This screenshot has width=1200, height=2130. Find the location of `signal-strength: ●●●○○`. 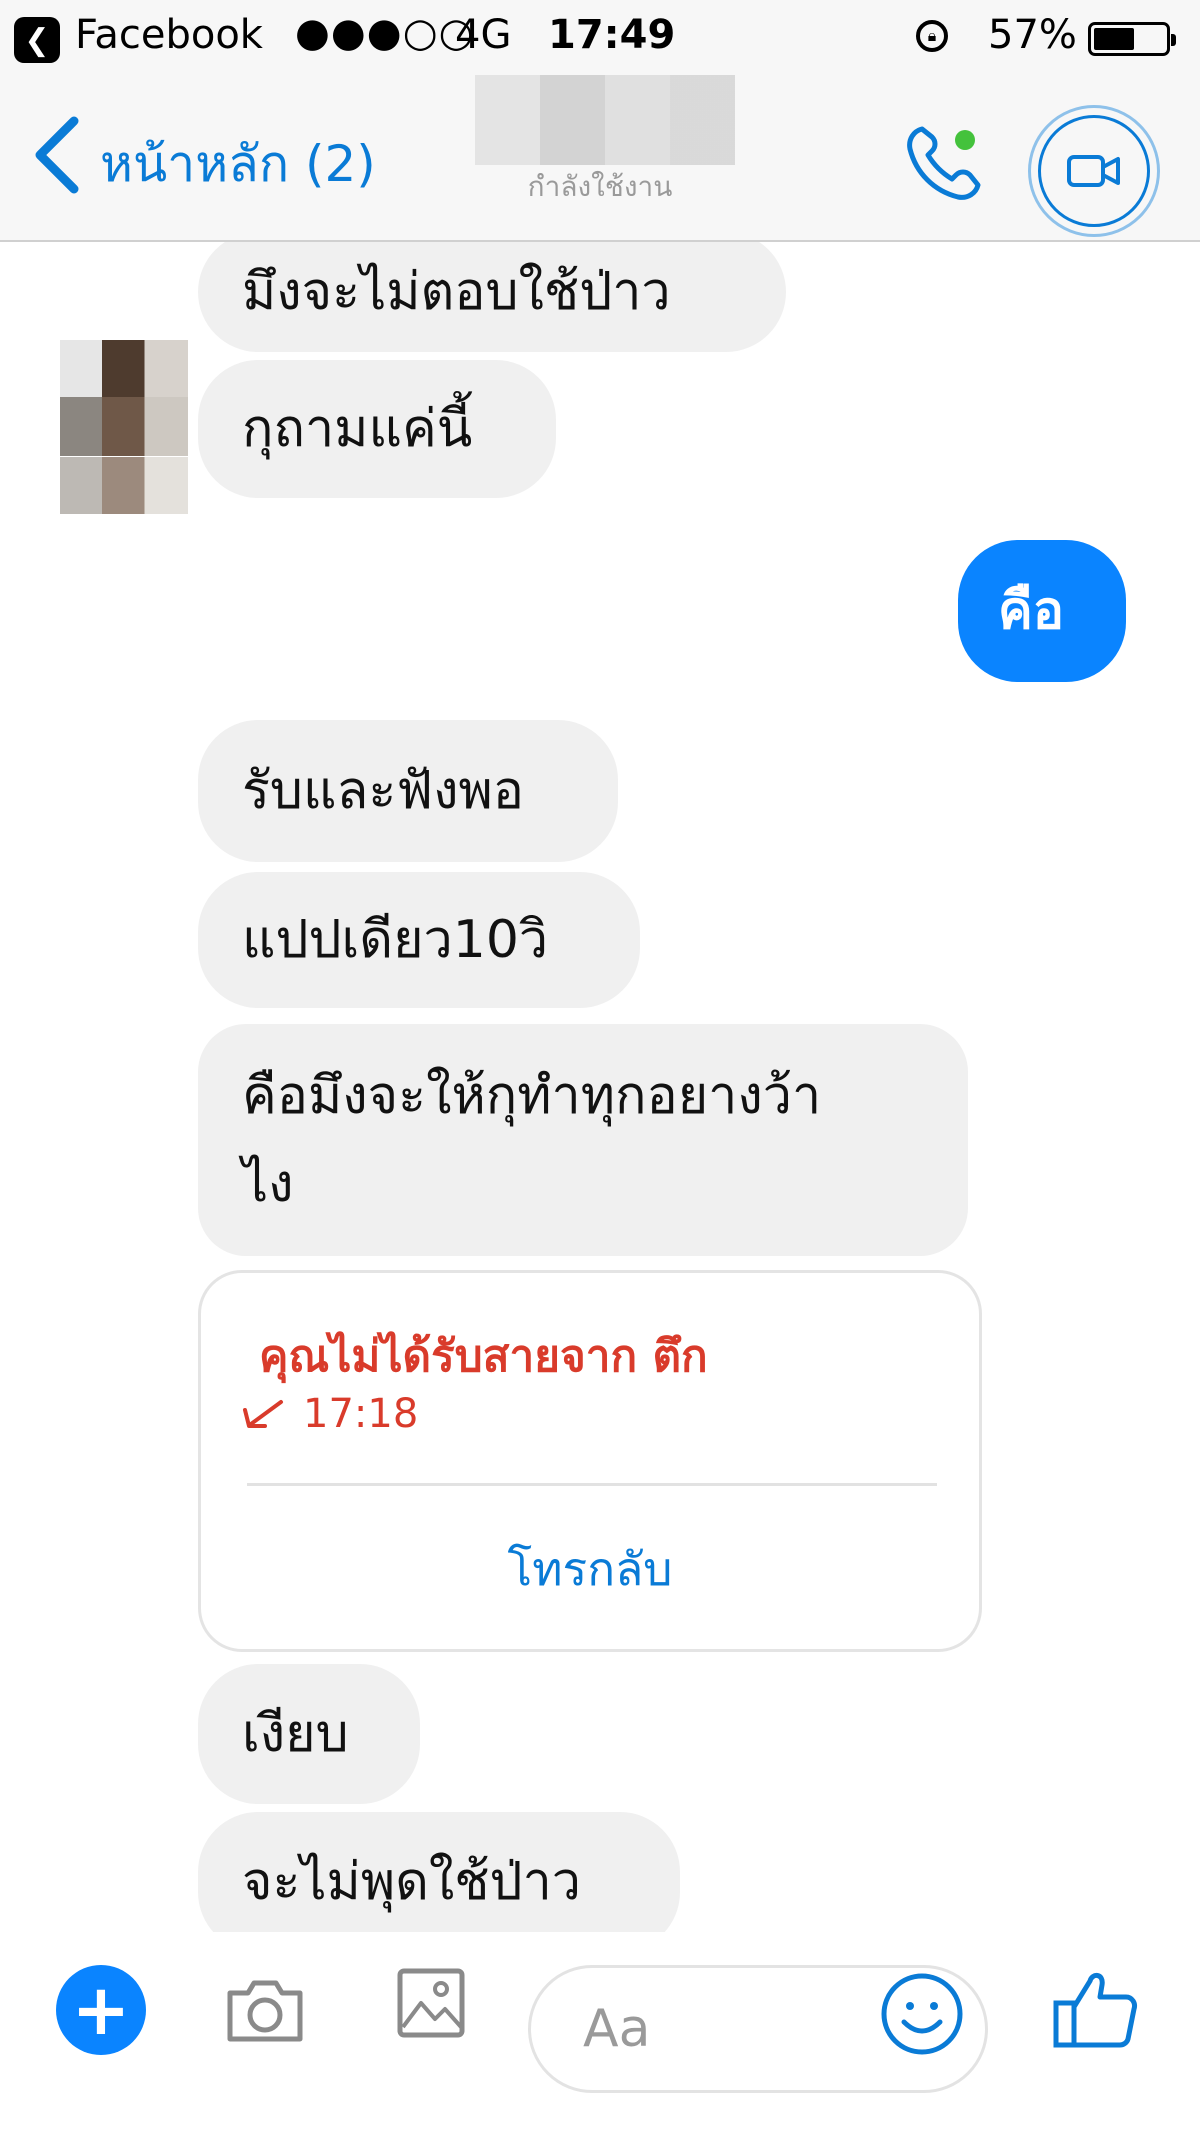

signal-strength: ●●●○○ is located at coordinates (385, 33).